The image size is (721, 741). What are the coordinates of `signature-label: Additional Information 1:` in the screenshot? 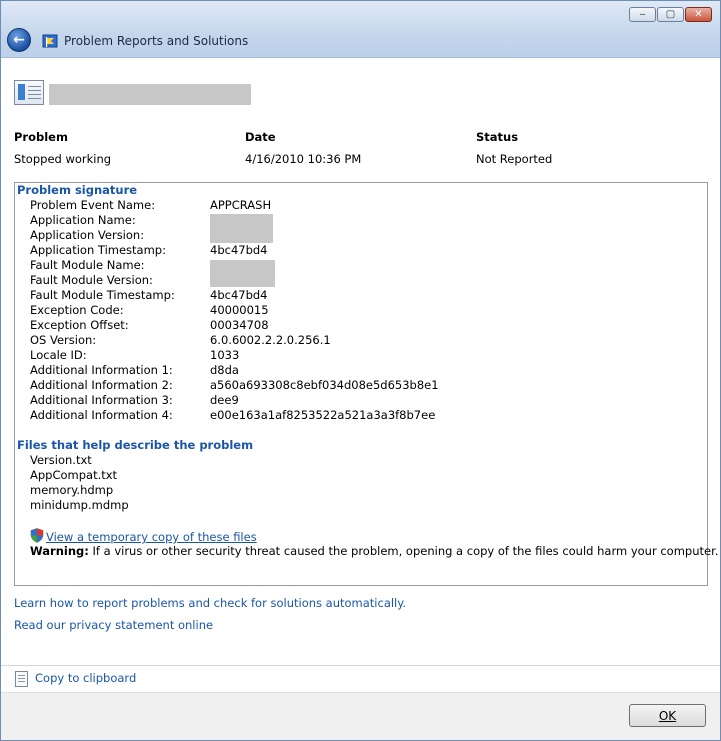 It's located at (101, 370).